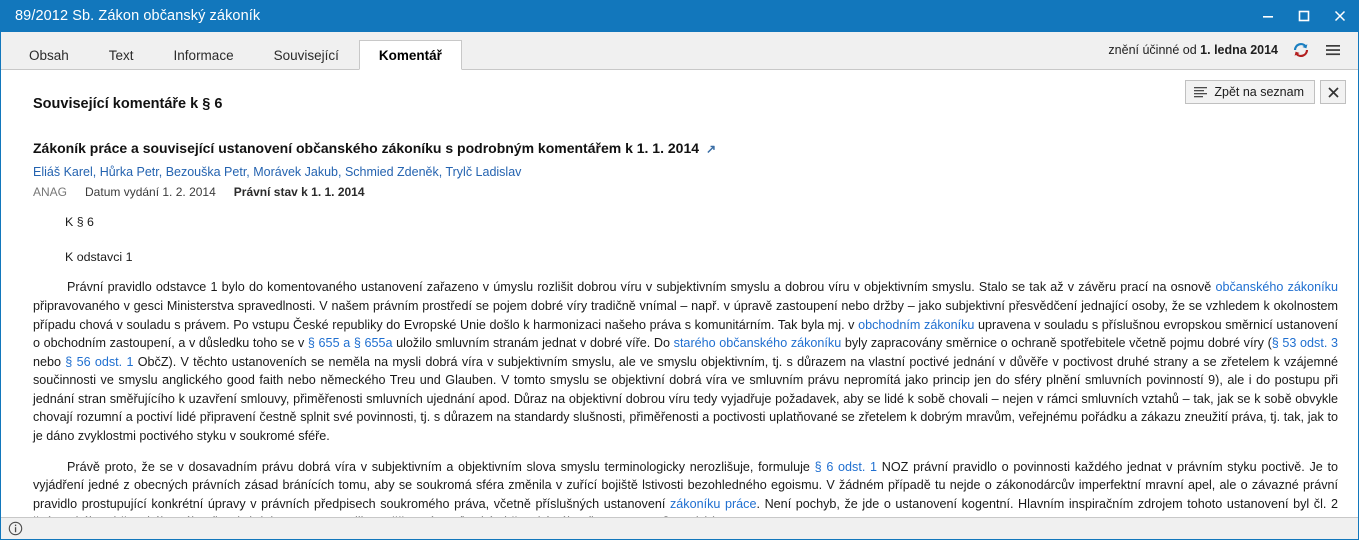  I want to click on link-zakoniku-prace: zákoníku práce, so click(713, 504).